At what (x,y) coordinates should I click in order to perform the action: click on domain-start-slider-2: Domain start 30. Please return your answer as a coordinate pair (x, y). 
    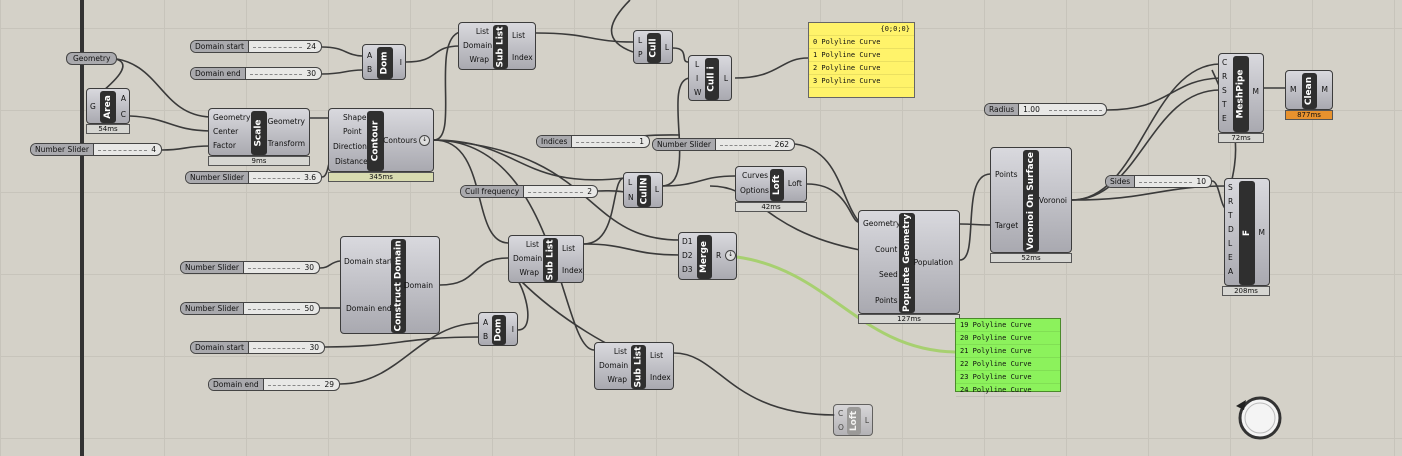
    Looking at the image, I should click on (257, 347).